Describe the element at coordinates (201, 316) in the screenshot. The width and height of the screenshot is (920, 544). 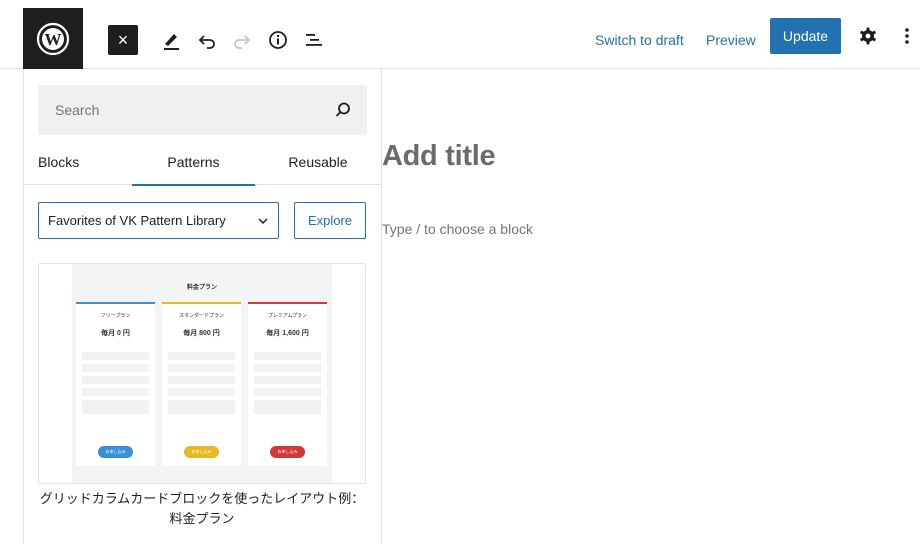
I see `plan-name: スタンダードプラン` at that location.